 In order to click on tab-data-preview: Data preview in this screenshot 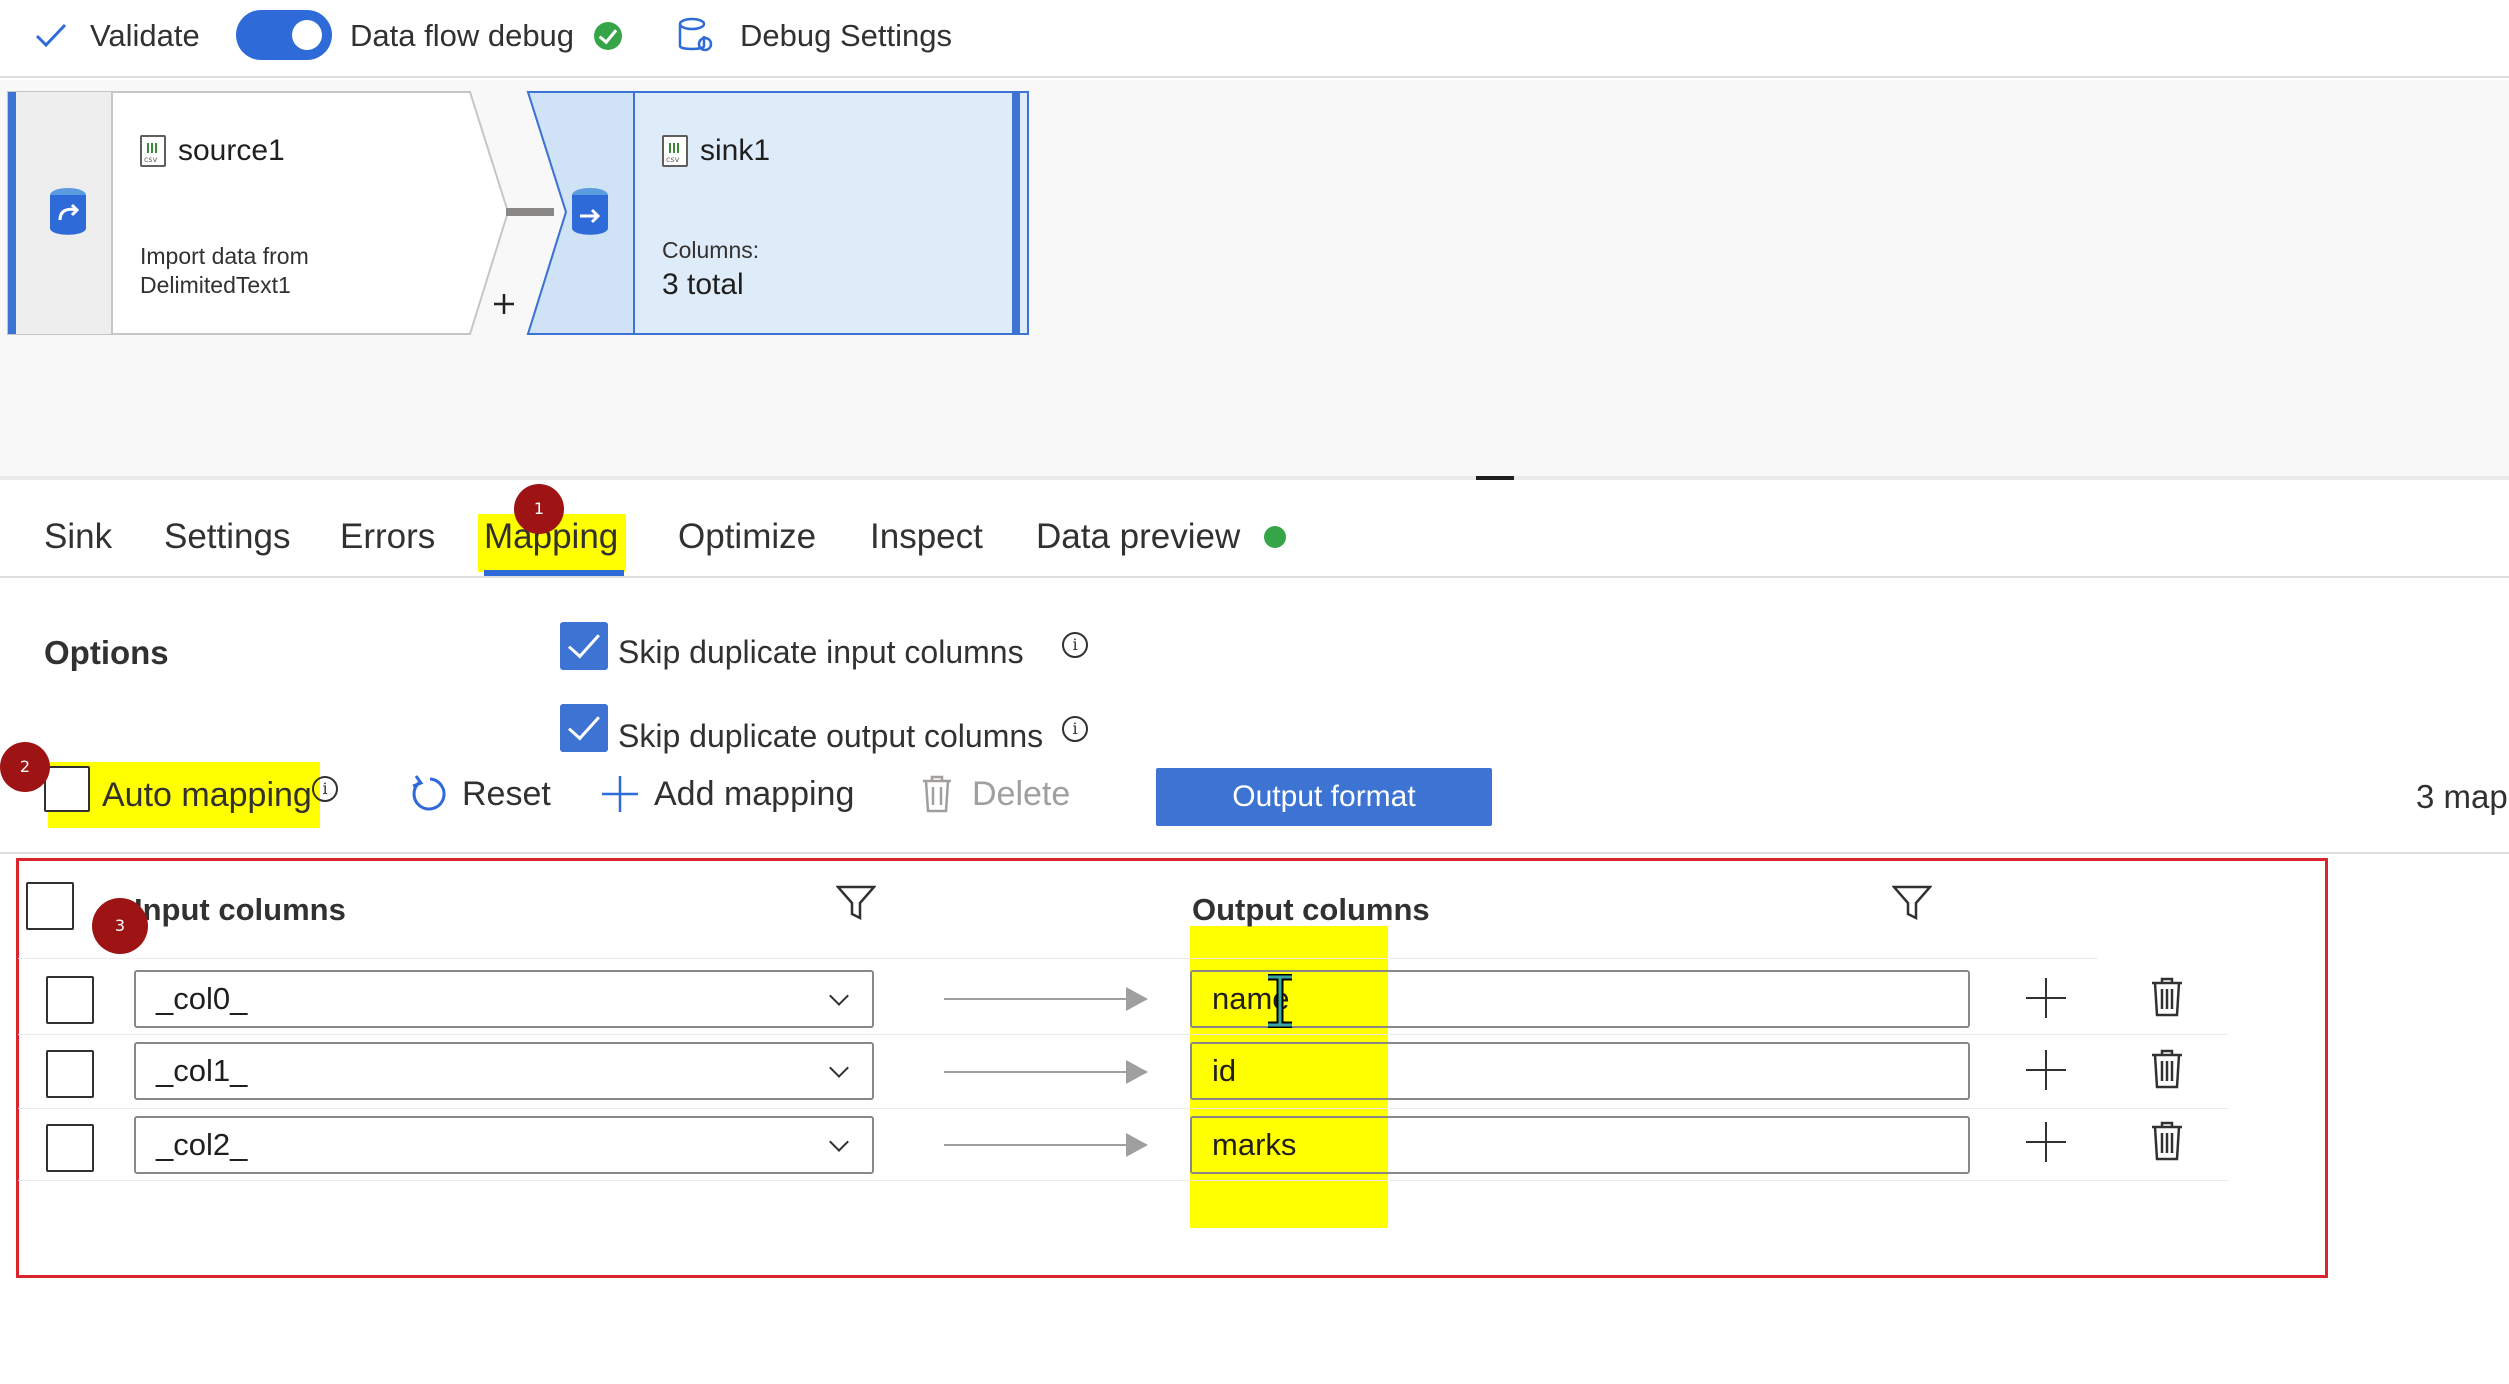, I will do `click(1161, 537)`.